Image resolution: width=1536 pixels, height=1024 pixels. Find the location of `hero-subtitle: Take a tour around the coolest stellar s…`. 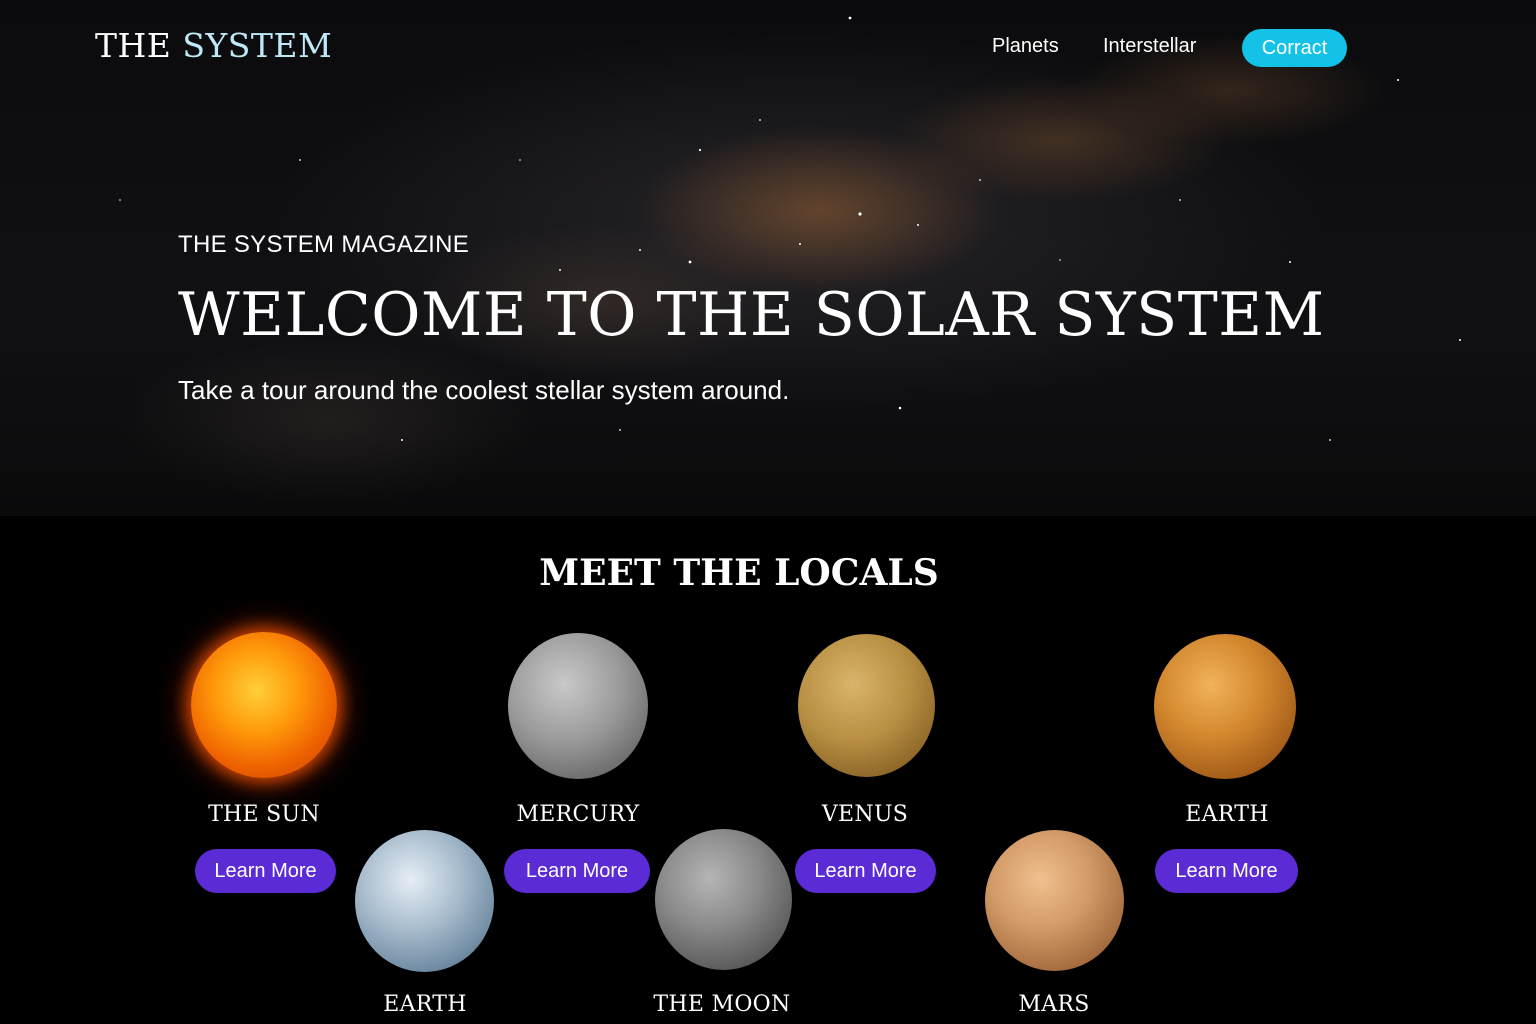

hero-subtitle: Take a tour around the coolest stellar s… is located at coordinates (484, 390).